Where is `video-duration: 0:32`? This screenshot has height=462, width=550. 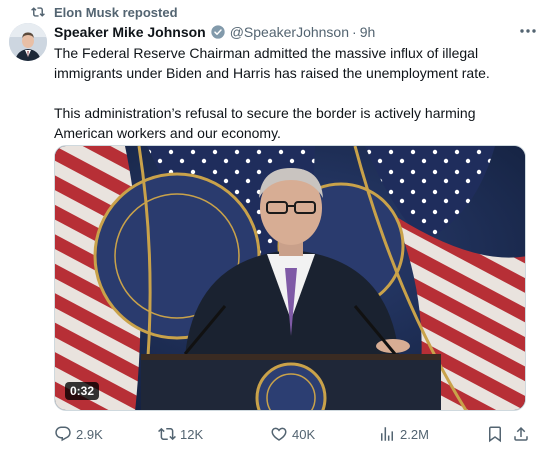
video-duration: 0:32 is located at coordinates (82, 391).